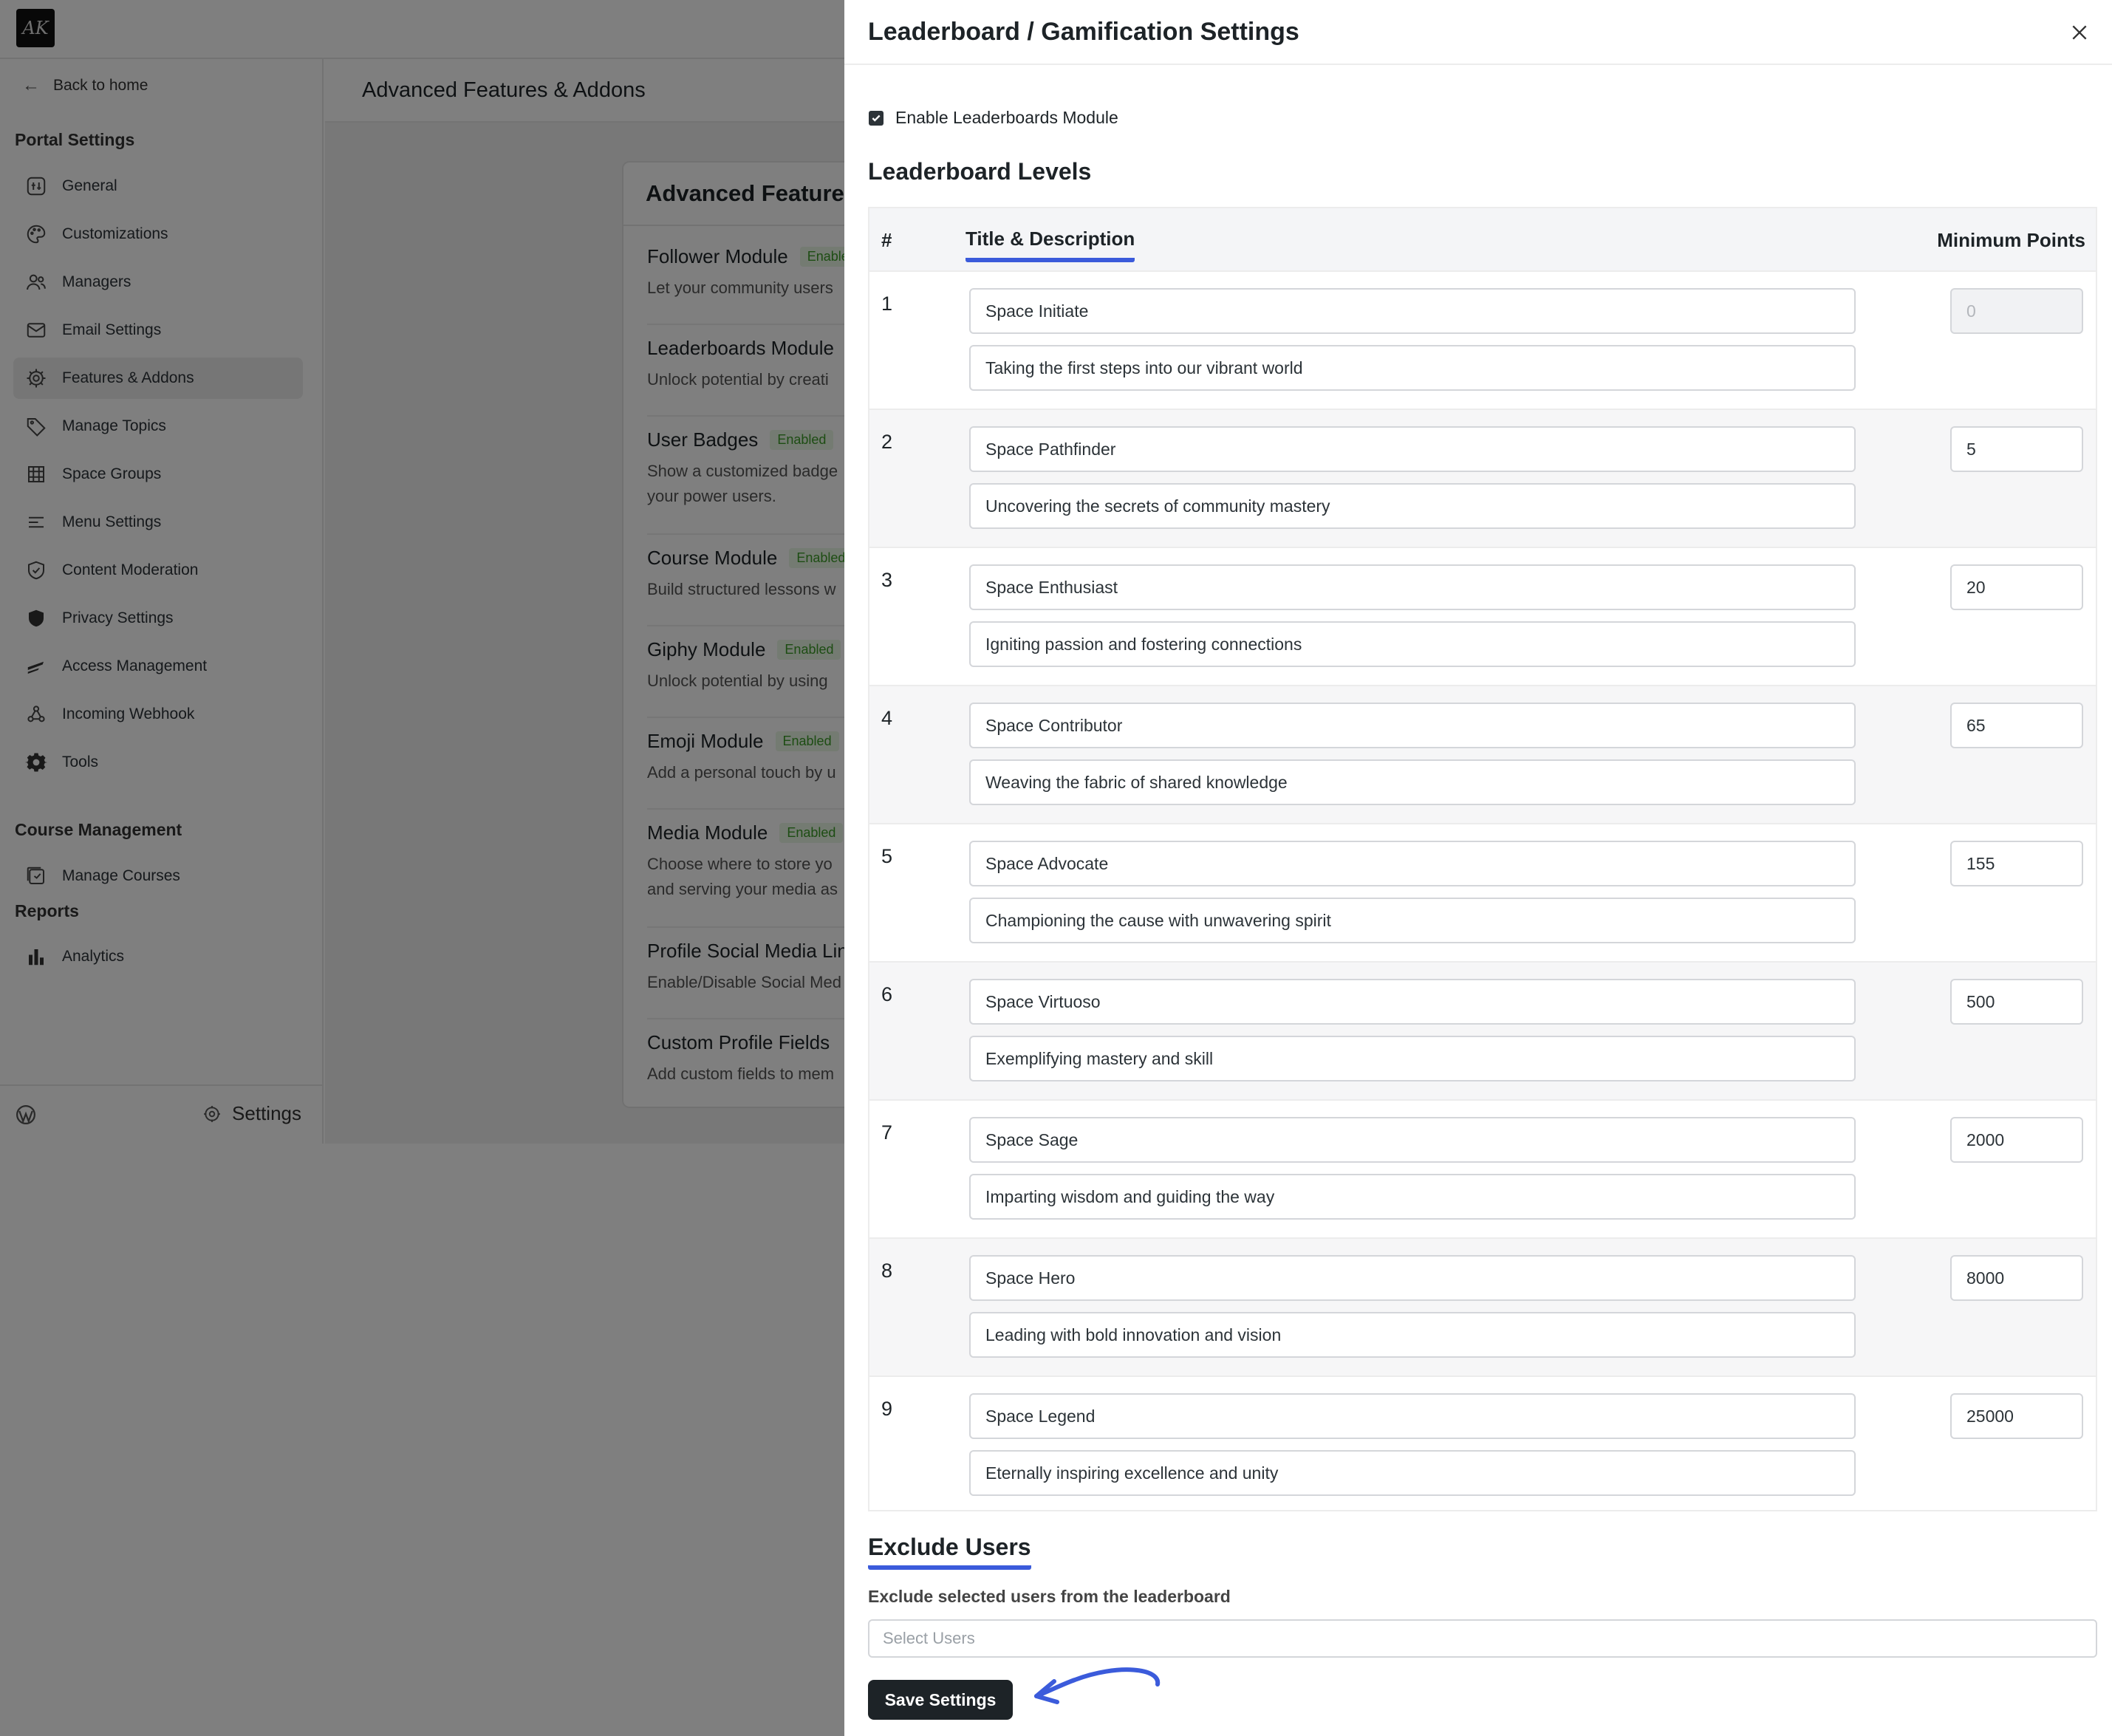  I want to click on level-points-input: 0, so click(2017, 311).